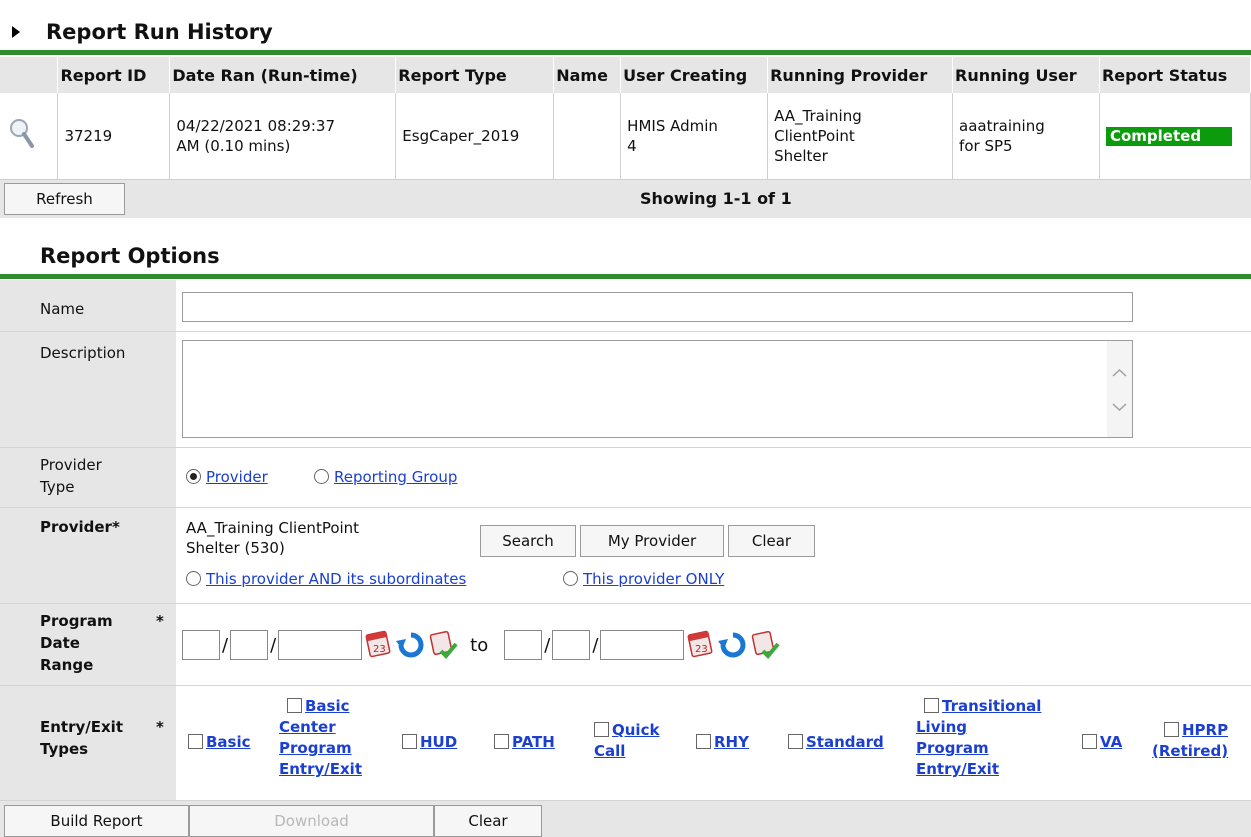 This screenshot has height=837, width=1251. Describe the element at coordinates (283, 136) in the screenshot. I see `date-ran-cell: 04/22/2021 08:29:37 AM (0.10 mins)` at that location.